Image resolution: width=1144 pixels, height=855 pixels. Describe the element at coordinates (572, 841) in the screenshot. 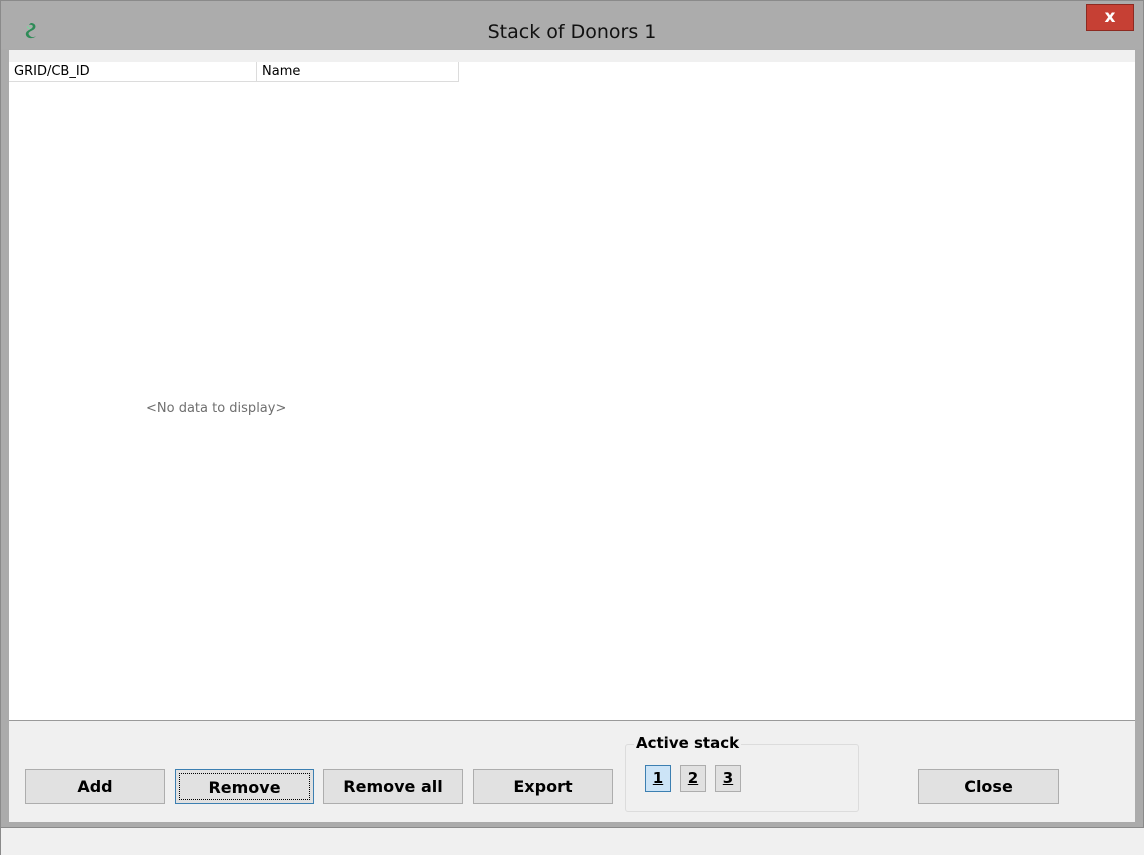

I see `status-bar` at that location.